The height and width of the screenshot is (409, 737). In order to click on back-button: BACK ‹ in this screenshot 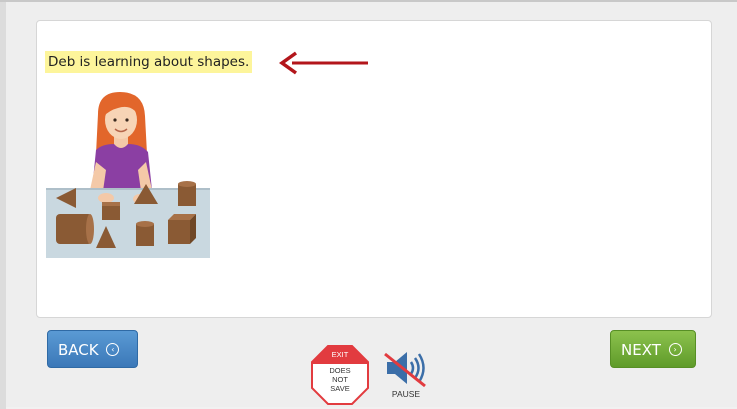, I will do `click(92, 349)`.